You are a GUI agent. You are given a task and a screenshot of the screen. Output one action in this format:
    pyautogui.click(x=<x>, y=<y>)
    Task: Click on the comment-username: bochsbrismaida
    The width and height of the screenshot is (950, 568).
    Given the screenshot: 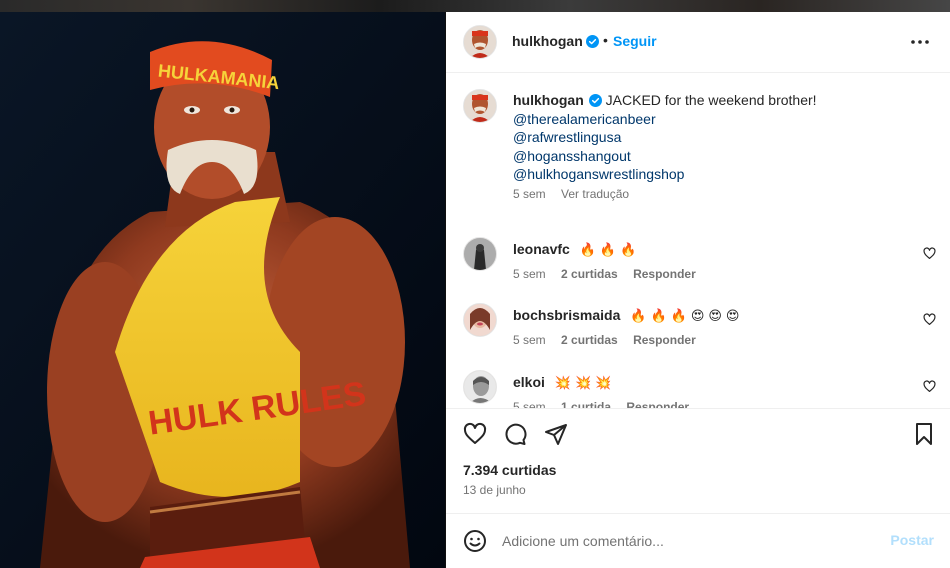 What is the action you would take?
    pyautogui.click(x=566, y=315)
    